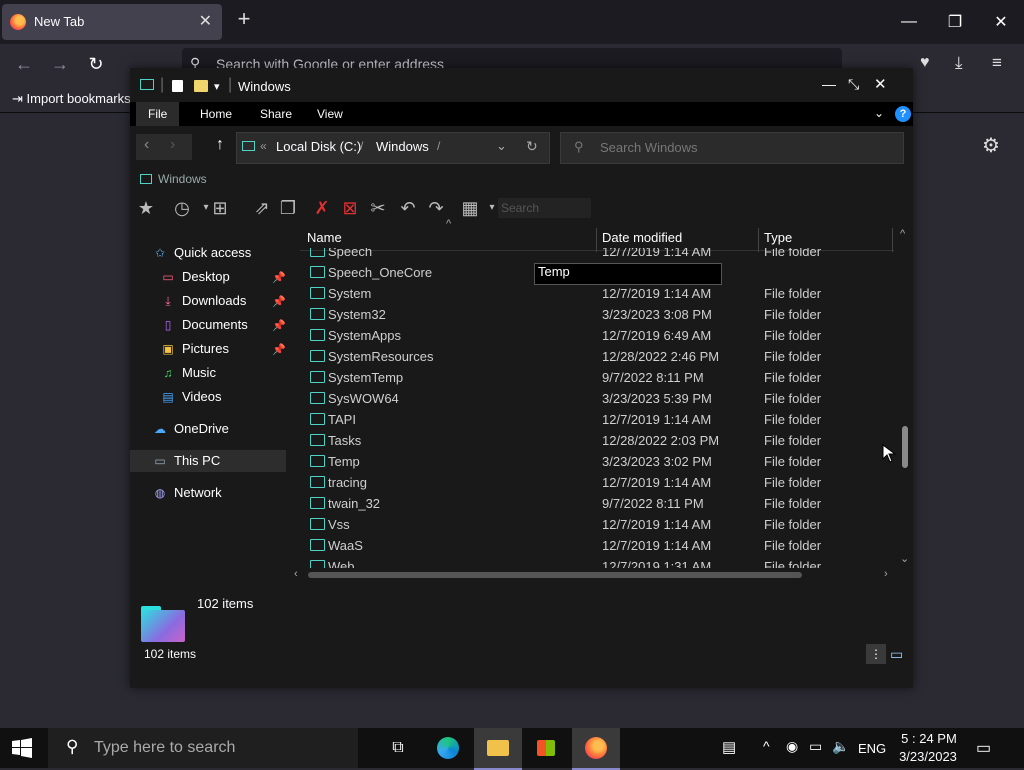  I want to click on edge-app, so click(448, 748).